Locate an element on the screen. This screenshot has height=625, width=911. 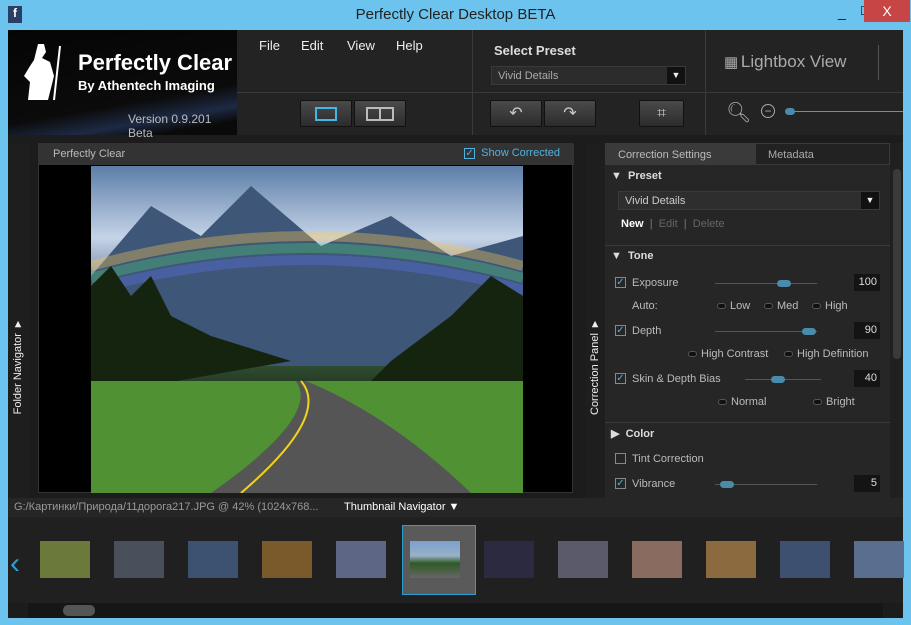
skin-depth-value: 40 is located at coordinates (867, 378).